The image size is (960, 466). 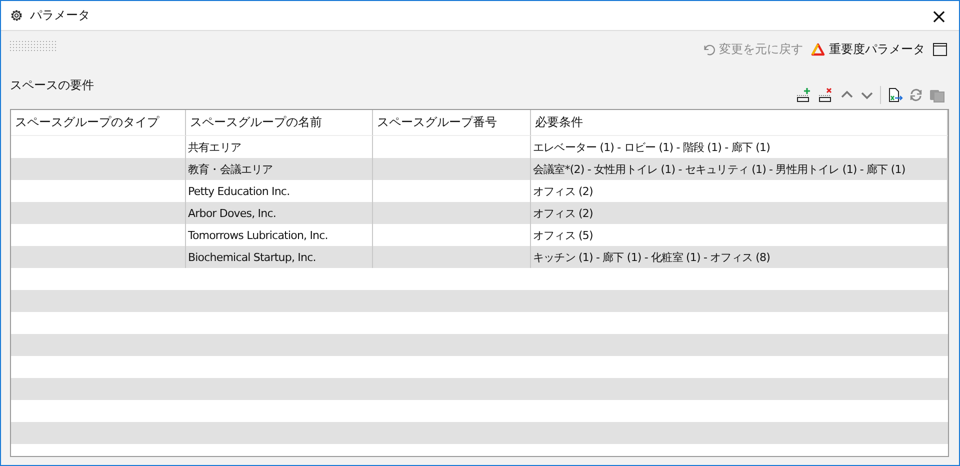 I want to click on settings-icon, so click(x=16, y=15).